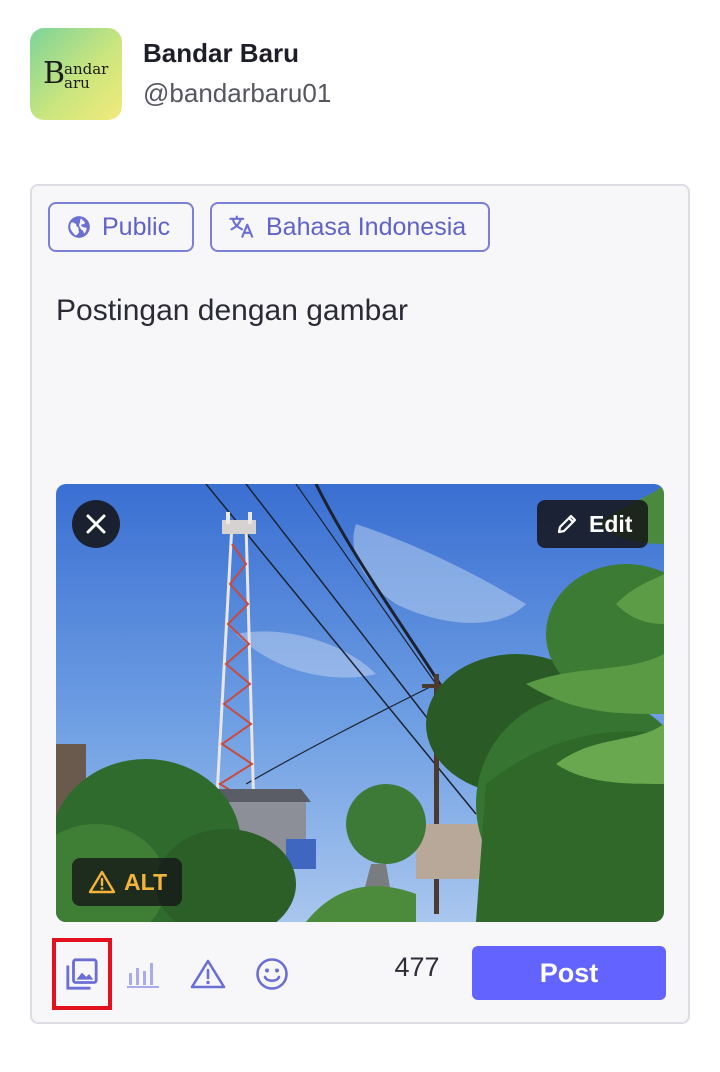  Describe the element at coordinates (567, 524) in the screenshot. I see `pencil-icon` at that location.